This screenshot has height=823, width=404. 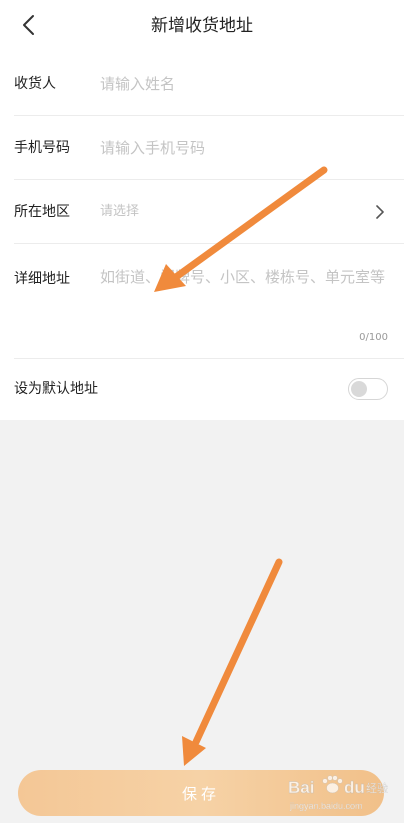 I want to click on recipient-label: 收货人, so click(x=35, y=84).